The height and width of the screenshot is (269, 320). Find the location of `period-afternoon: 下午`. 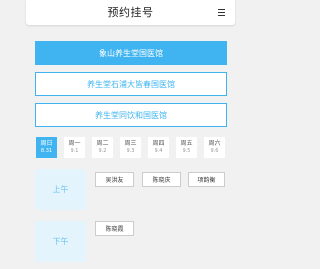

period-afternoon: 下午 is located at coordinates (60, 241).